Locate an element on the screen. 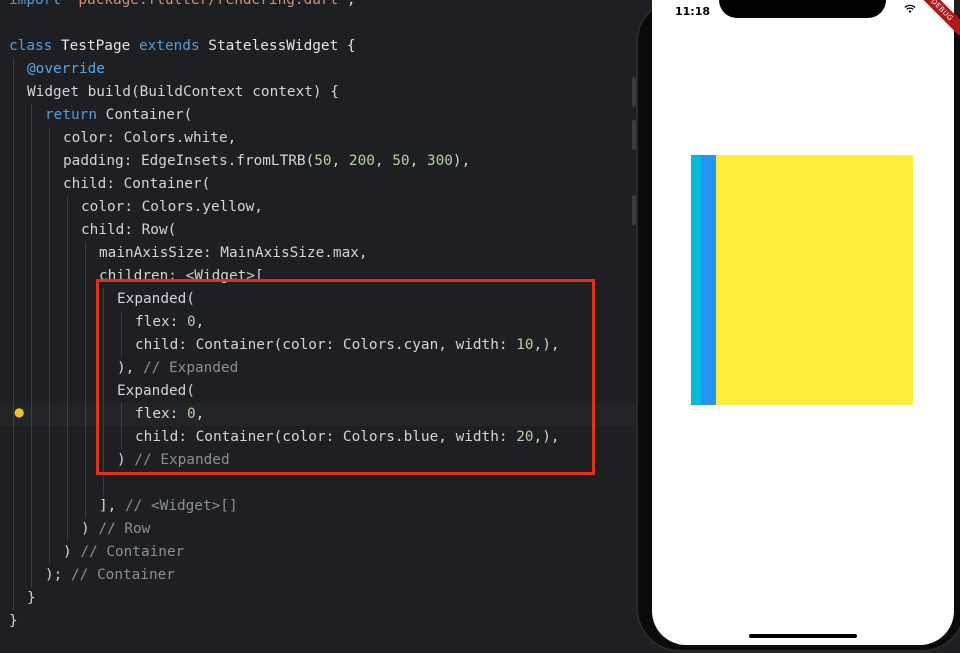  code-line: Widget build(BuildContext context) { is located at coordinates (183, 92).